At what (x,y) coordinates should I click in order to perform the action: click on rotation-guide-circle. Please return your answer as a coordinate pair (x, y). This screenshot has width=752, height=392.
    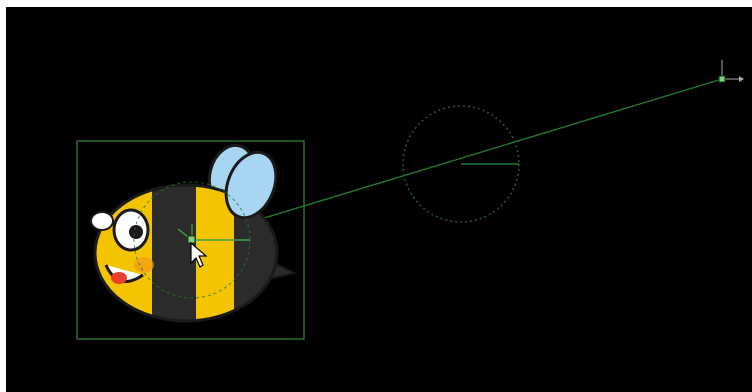
    Looking at the image, I should click on (461, 164).